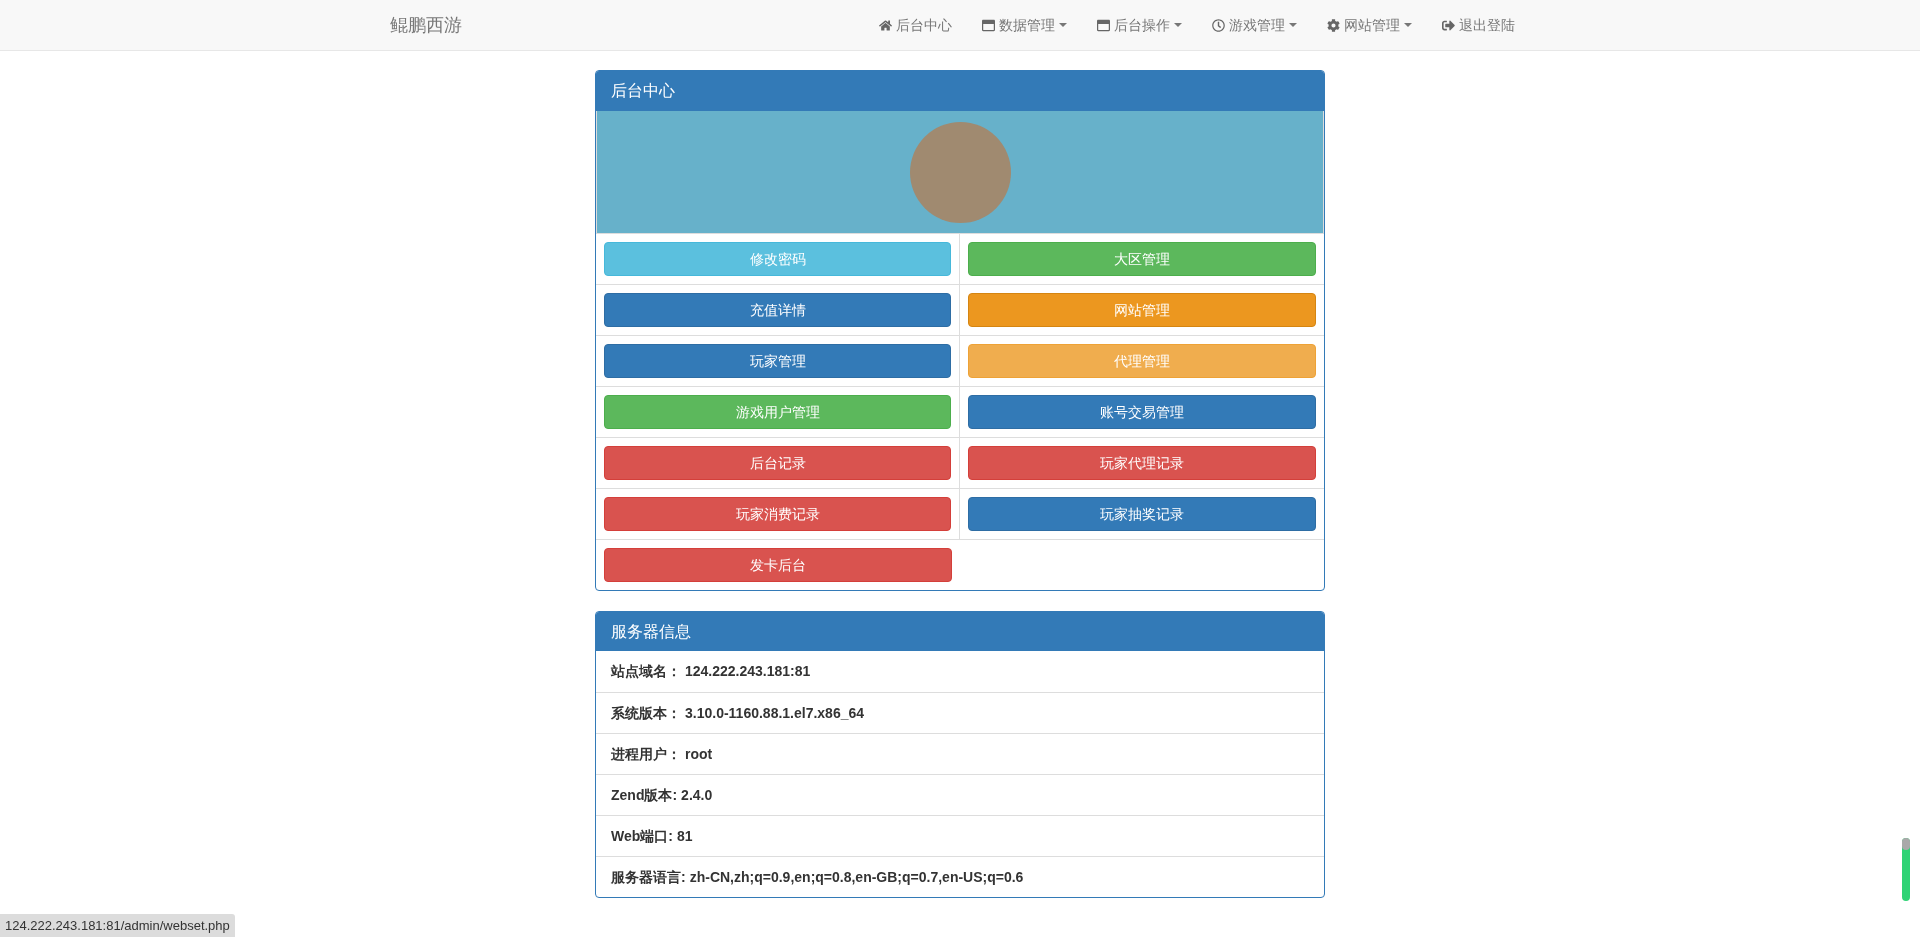 Image resolution: width=1920 pixels, height=937 pixels. I want to click on menu-button: 玩家消费记录, so click(777, 514).